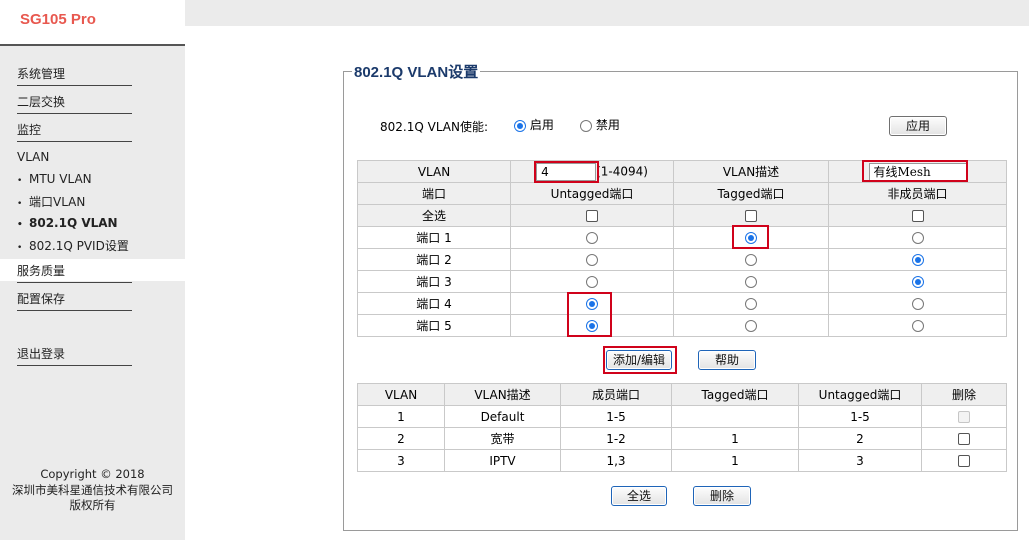 The height and width of the screenshot is (540, 1029). Describe the element at coordinates (434, 325) in the screenshot. I see `port-label: 端口 5` at that location.